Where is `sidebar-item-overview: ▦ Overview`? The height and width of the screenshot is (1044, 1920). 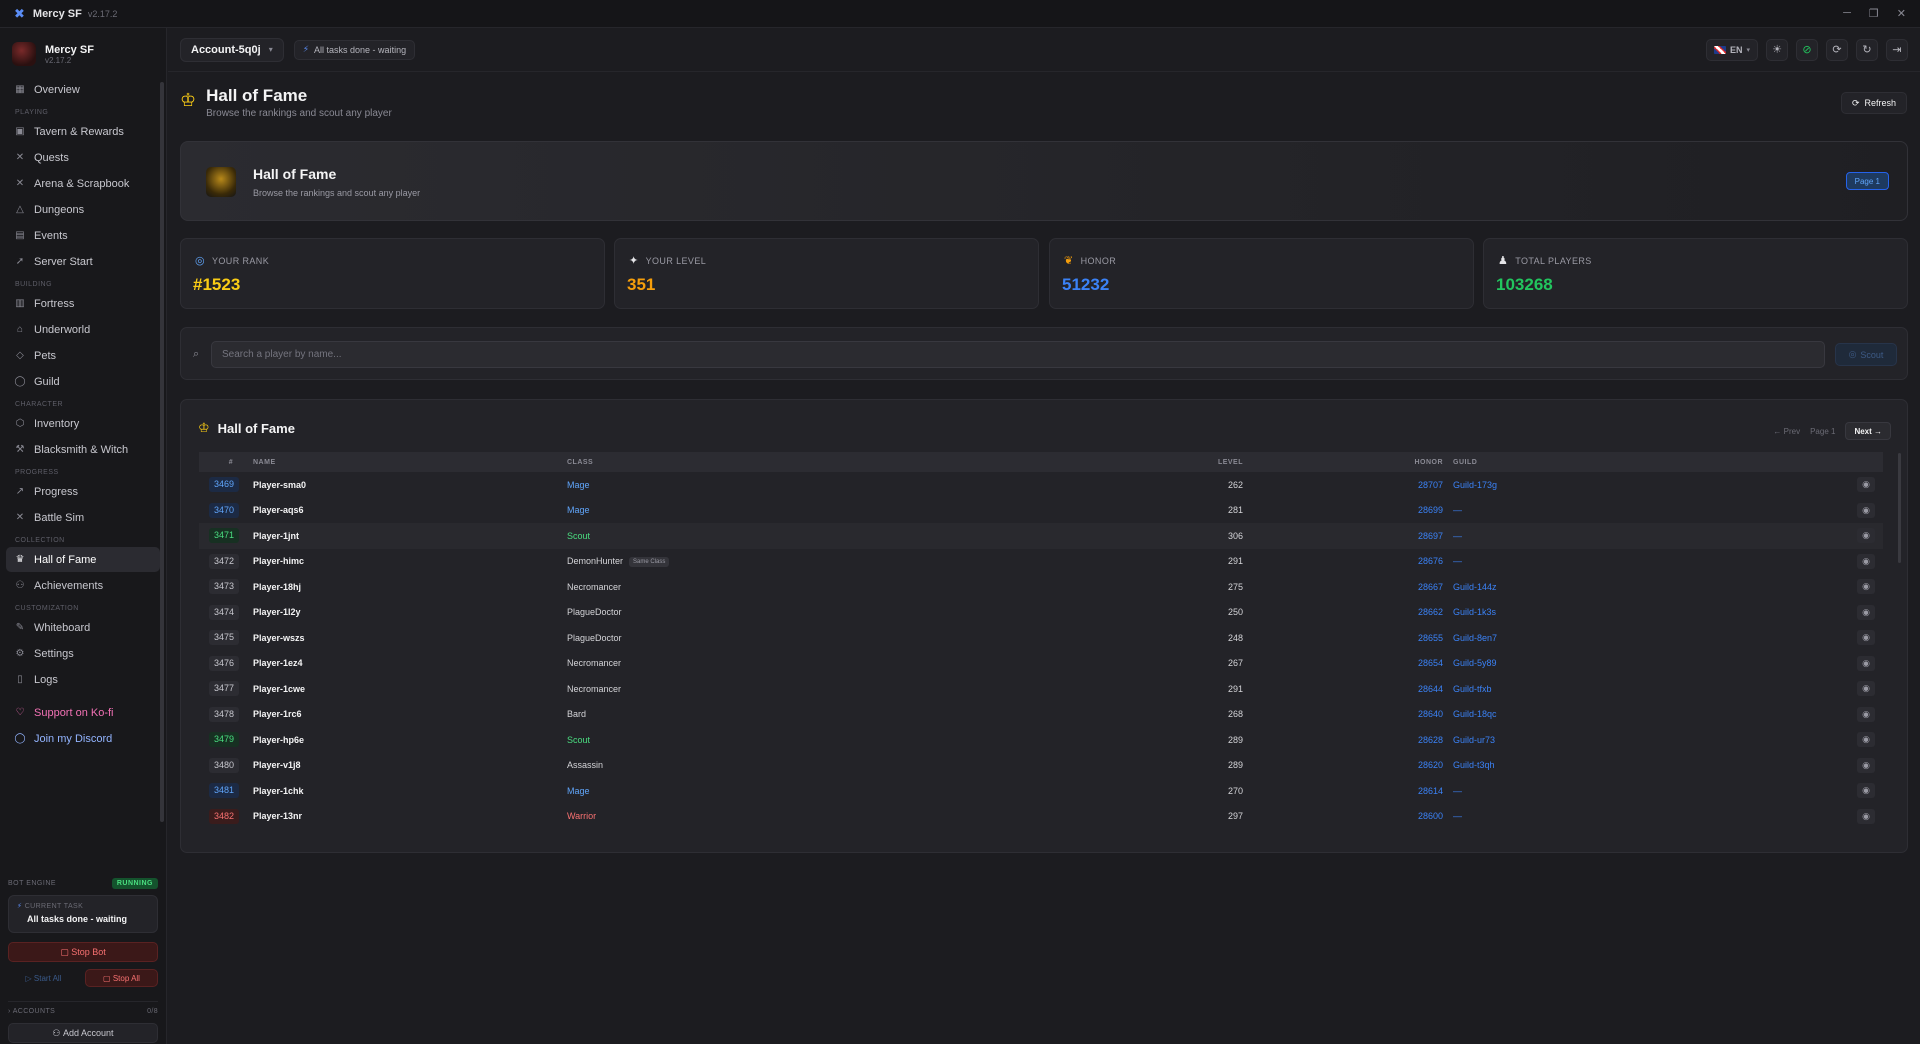
sidebar-item-overview: ▦ Overview is located at coordinates (83, 89).